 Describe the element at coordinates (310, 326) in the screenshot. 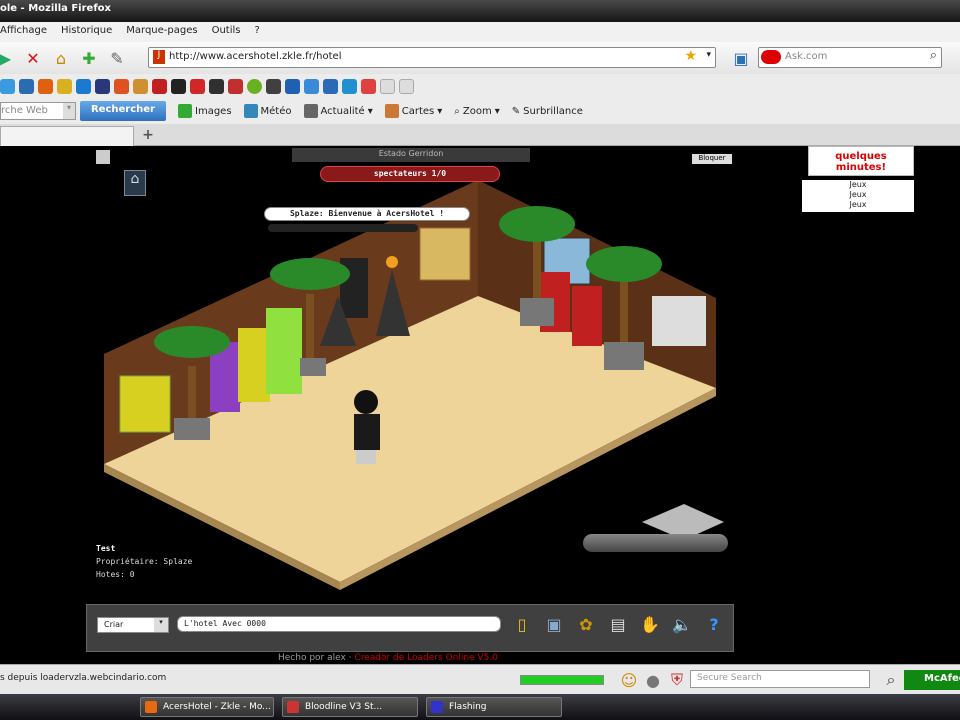

I see `palm-trunk` at that location.